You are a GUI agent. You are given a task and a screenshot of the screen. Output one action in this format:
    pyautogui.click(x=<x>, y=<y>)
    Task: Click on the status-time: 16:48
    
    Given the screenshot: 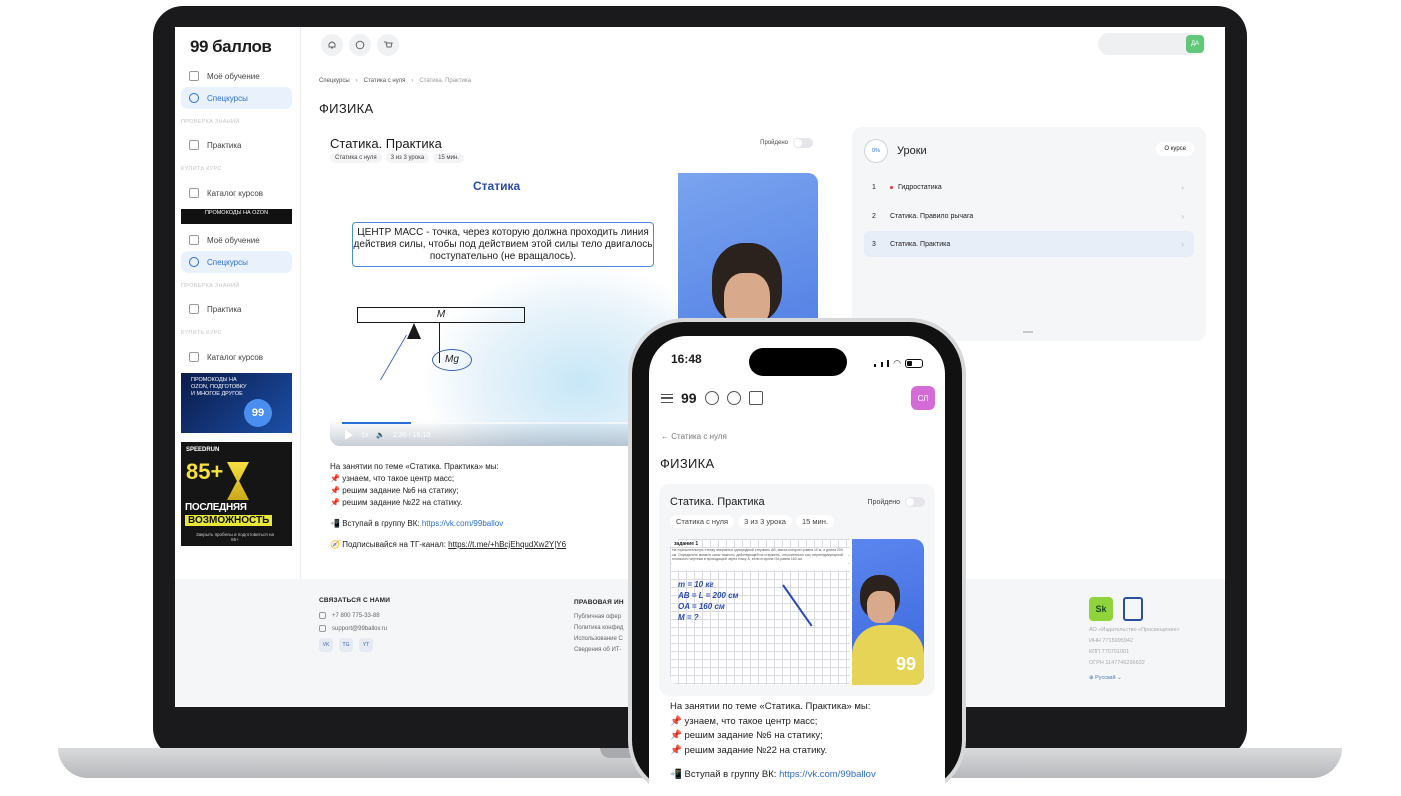 What is the action you would take?
    pyautogui.click(x=686, y=359)
    